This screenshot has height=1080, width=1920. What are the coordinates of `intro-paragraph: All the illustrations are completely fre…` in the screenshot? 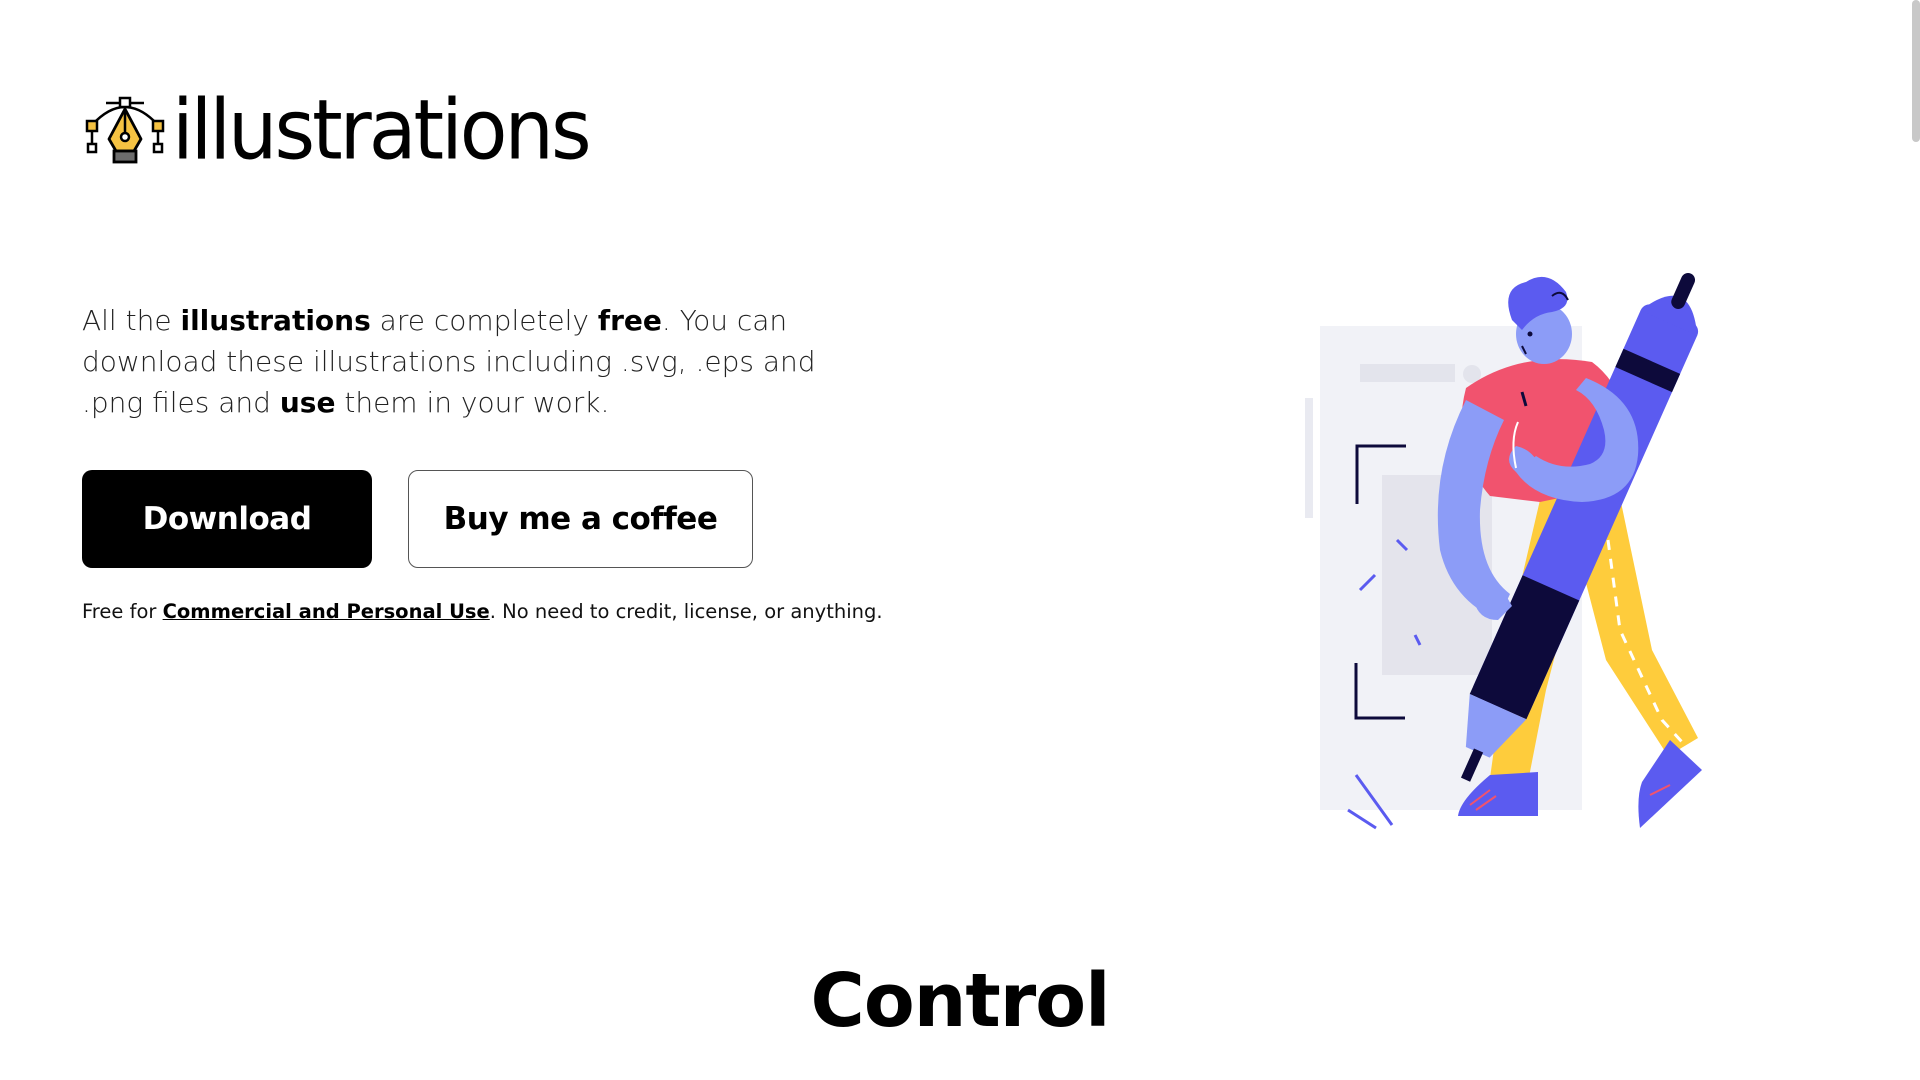 It's located at (472, 361).